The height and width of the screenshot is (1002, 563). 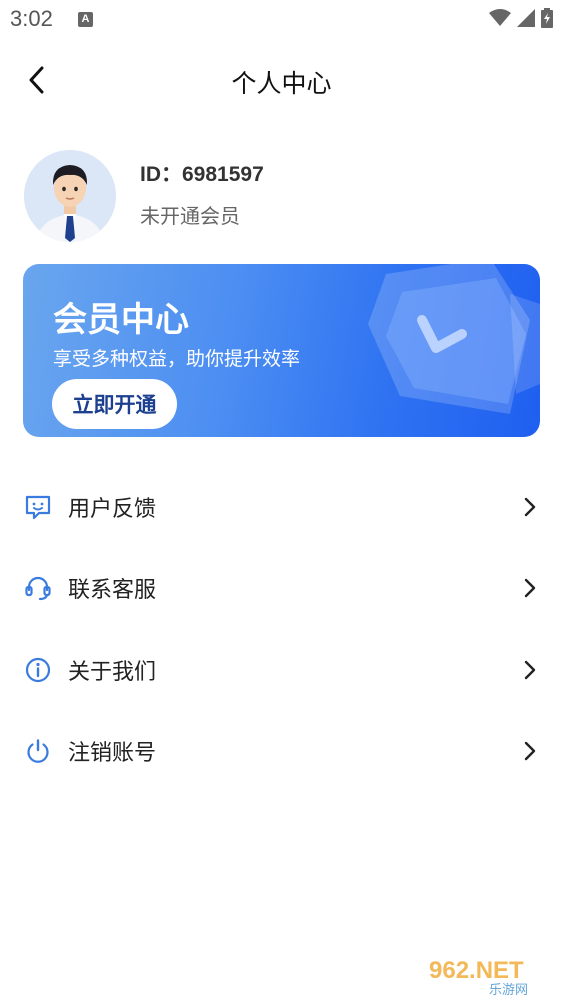 What do you see at coordinates (284, 197) in the screenshot?
I see `profile-section: ID：6981597 未开通会员` at bounding box center [284, 197].